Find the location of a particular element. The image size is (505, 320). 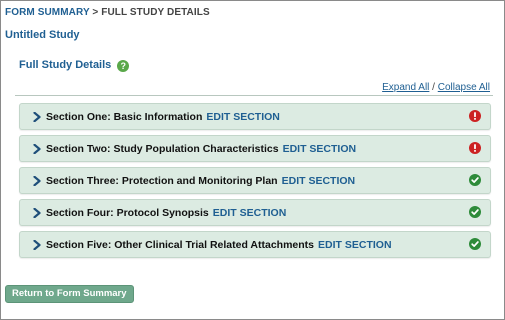

section-label: Section Four: Protocol Synopsis is located at coordinates (127, 212).